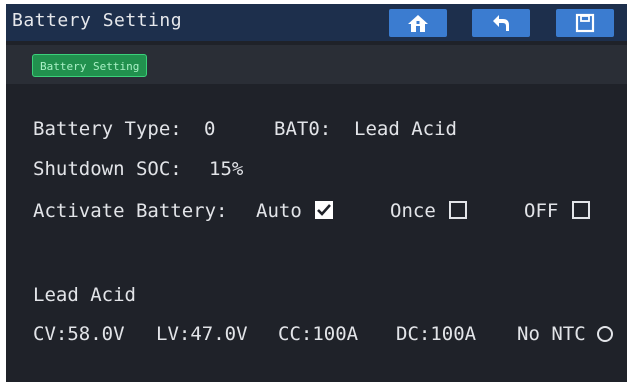  I want to click on battery-type-label: Battery Type:, so click(107, 129).